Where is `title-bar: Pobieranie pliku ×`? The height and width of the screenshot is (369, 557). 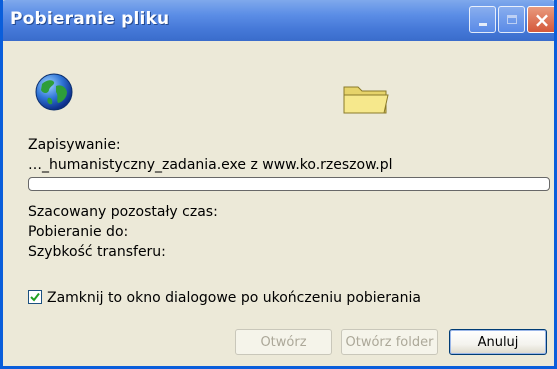 title-bar: Pobieranie pliku × is located at coordinates (278, 20).